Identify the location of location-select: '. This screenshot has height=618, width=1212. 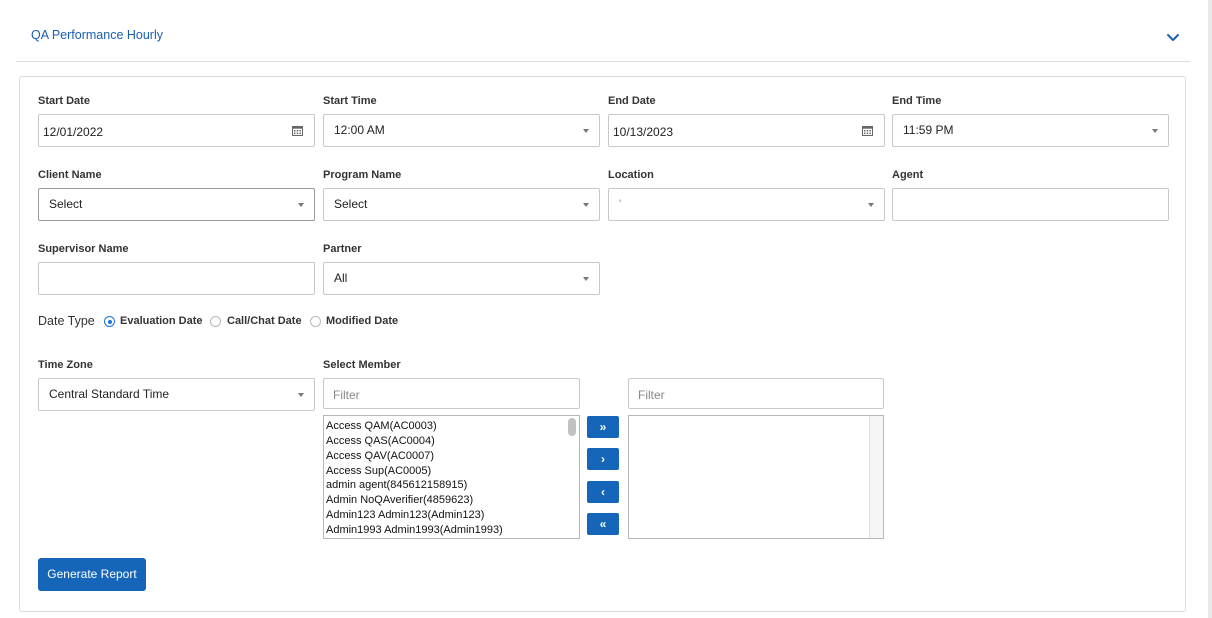
(746, 204).